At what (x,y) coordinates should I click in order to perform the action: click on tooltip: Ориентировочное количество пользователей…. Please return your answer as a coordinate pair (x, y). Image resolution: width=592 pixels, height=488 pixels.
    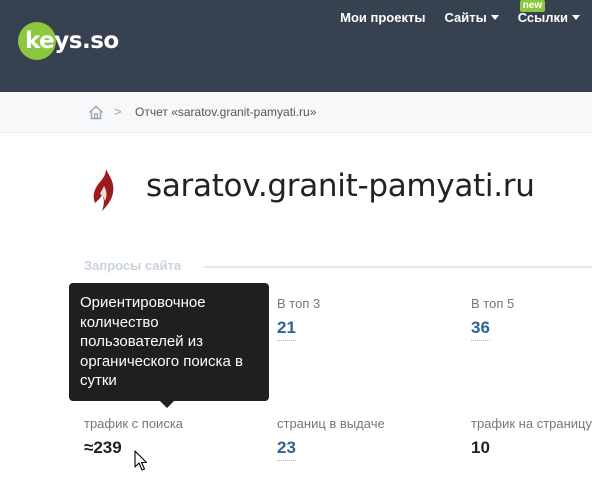
    Looking at the image, I should click on (169, 342).